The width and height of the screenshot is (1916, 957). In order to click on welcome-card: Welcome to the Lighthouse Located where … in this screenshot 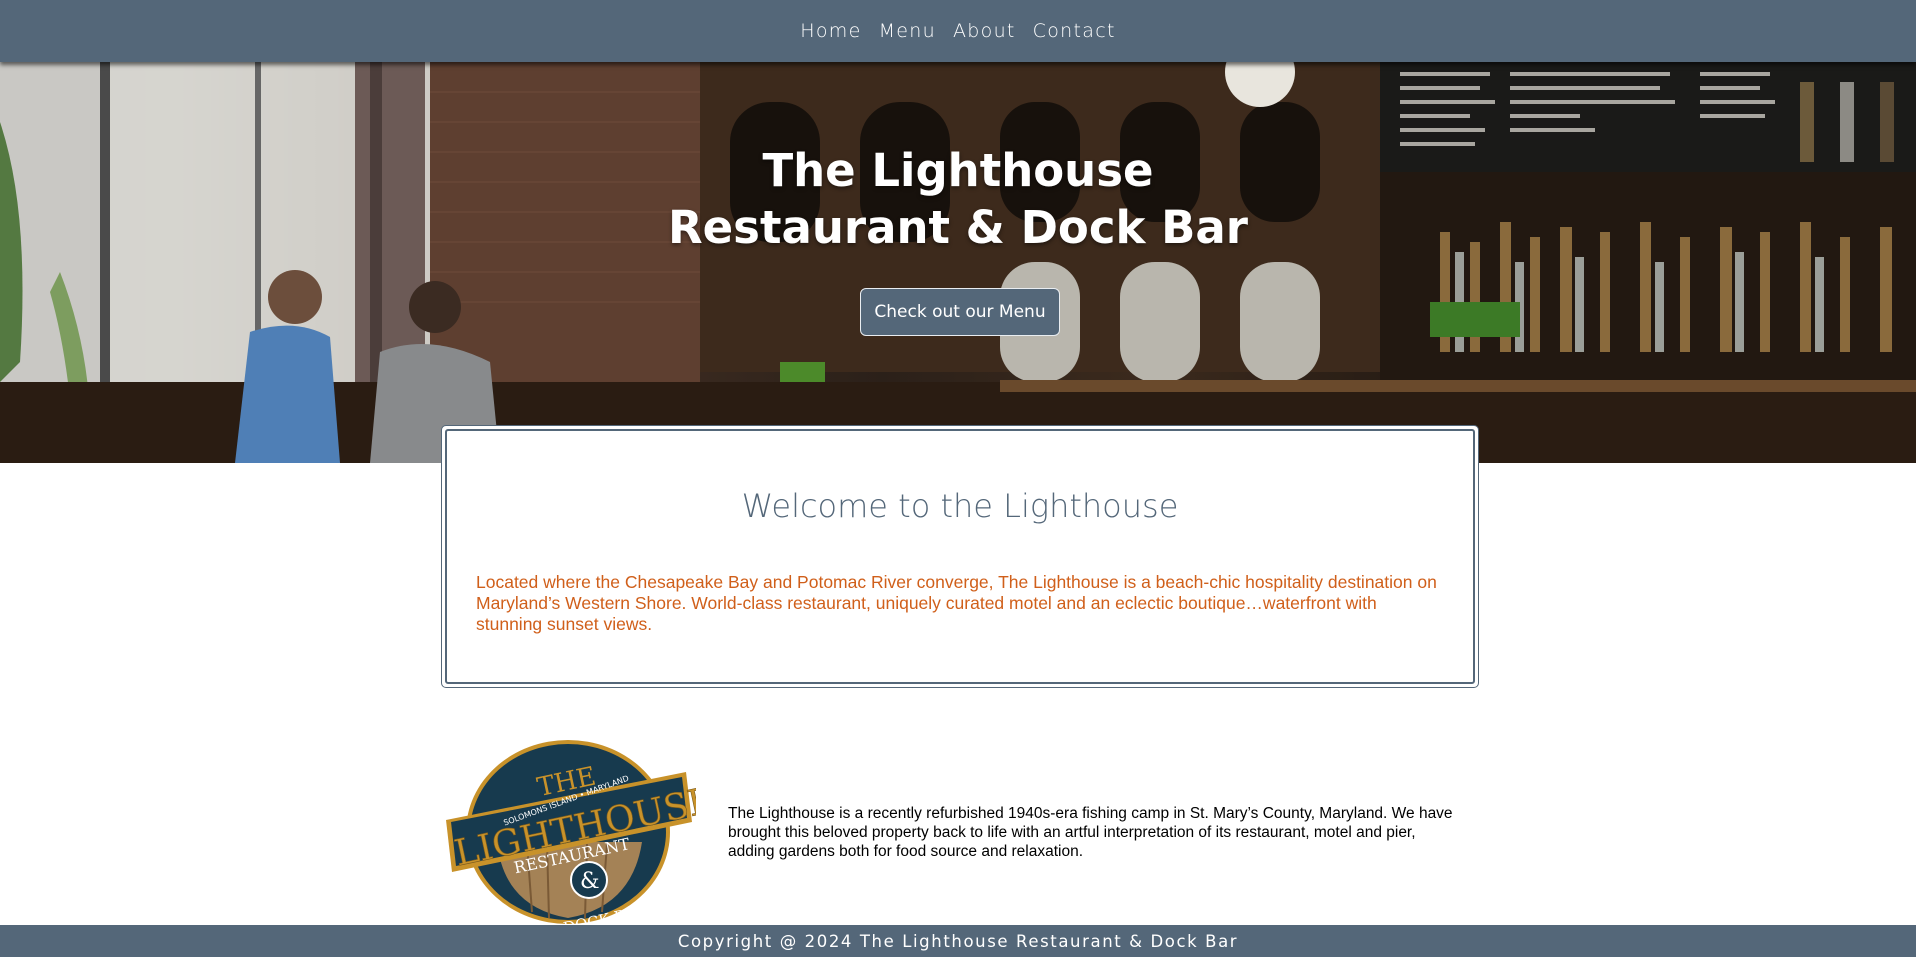, I will do `click(960, 556)`.